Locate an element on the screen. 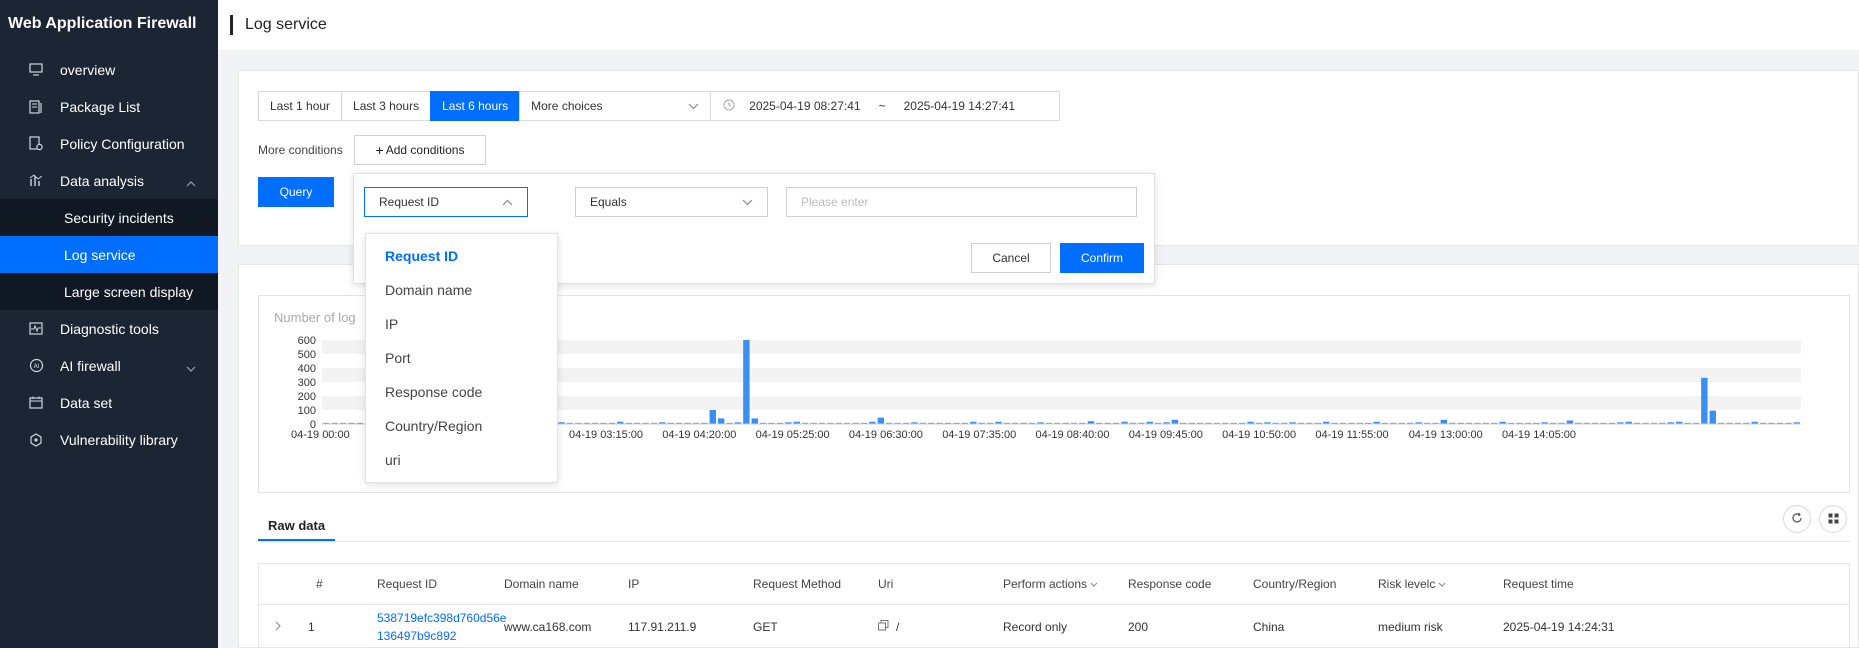  x-tick-label: 04-19 09:45:00 is located at coordinates (1166, 435).